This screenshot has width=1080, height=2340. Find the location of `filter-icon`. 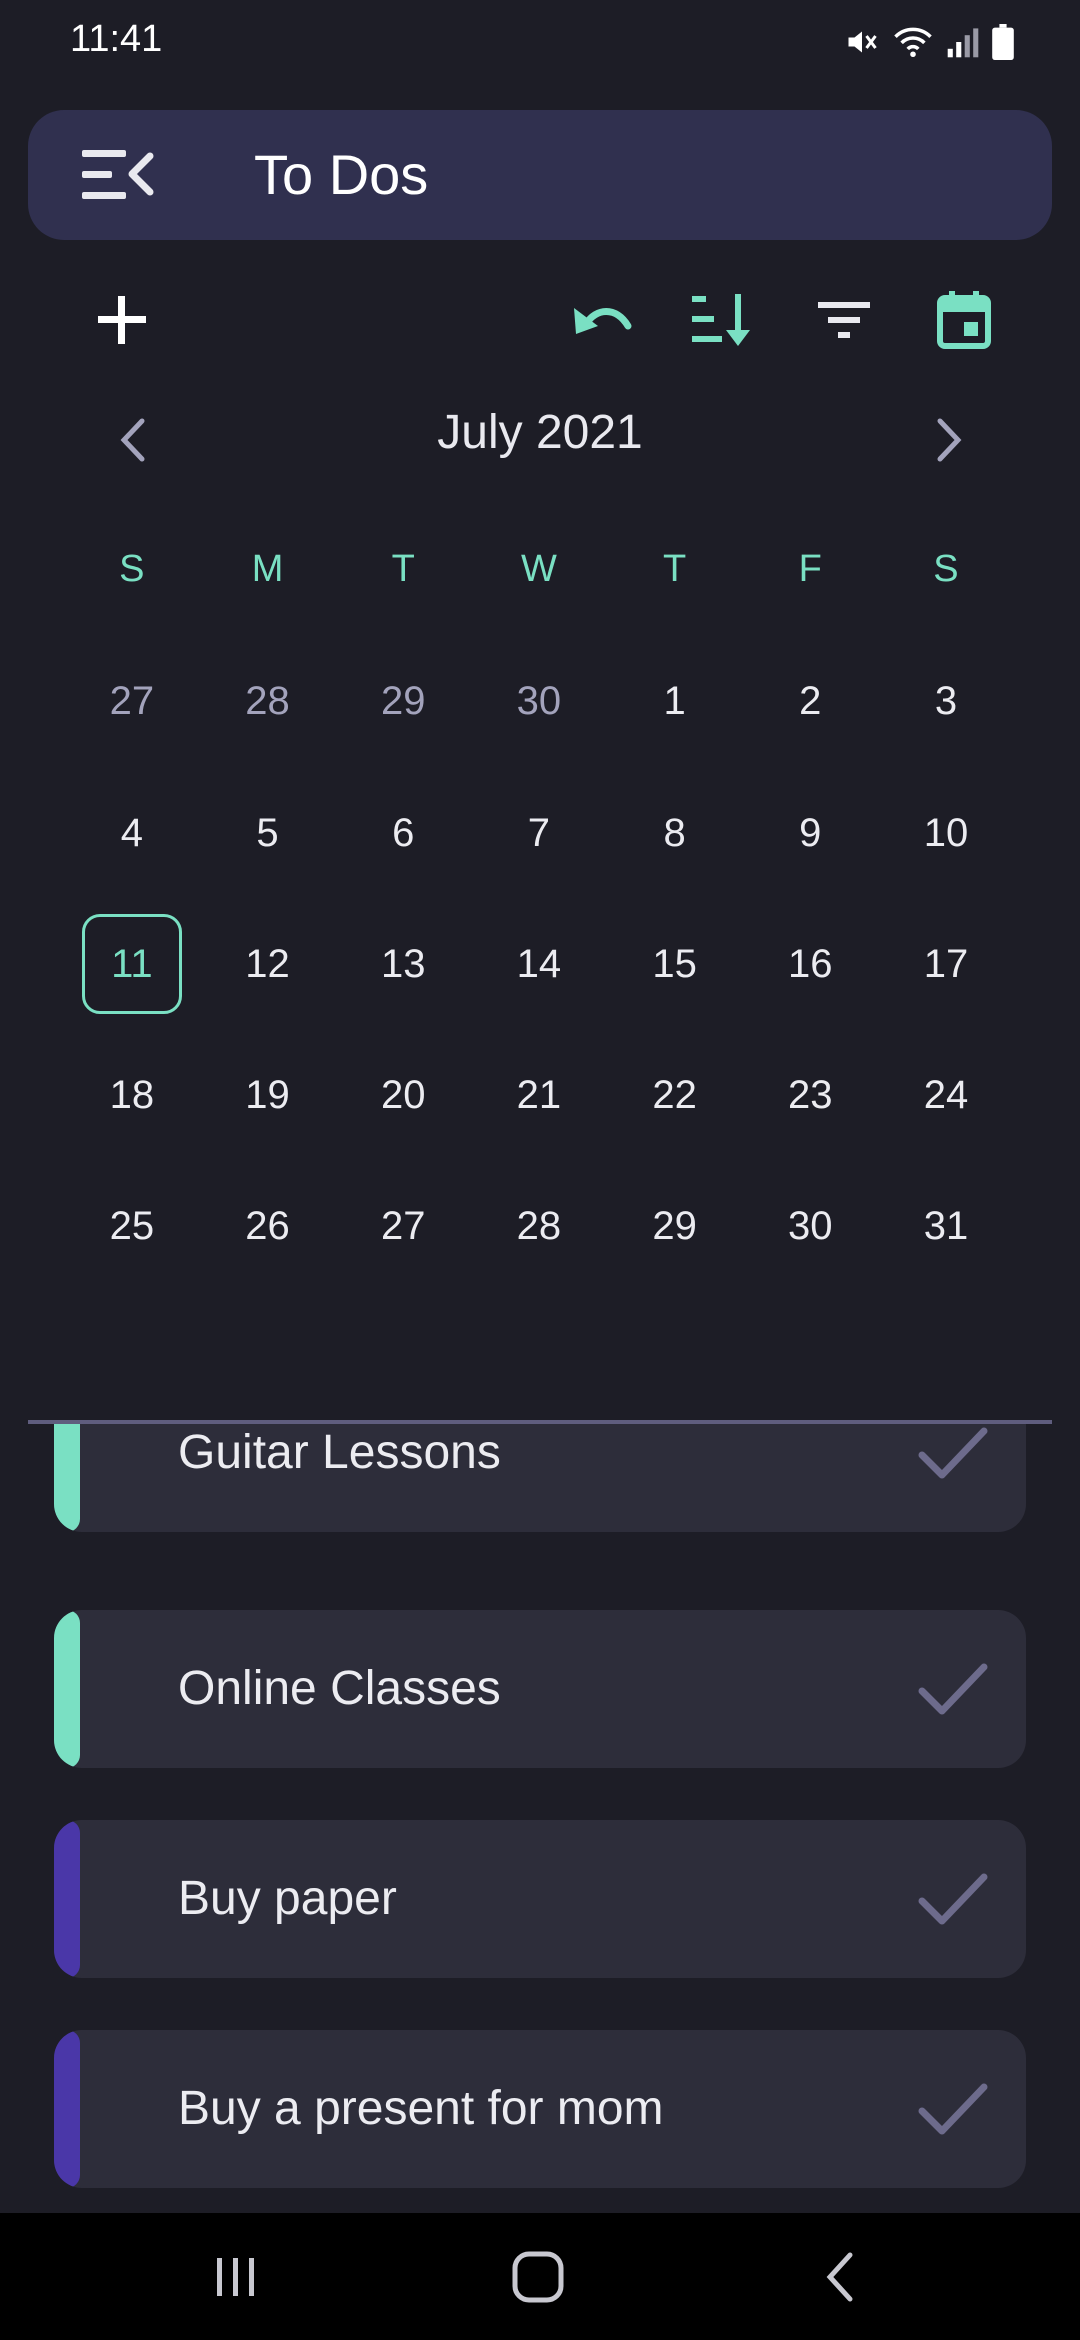

filter-icon is located at coordinates (844, 320).